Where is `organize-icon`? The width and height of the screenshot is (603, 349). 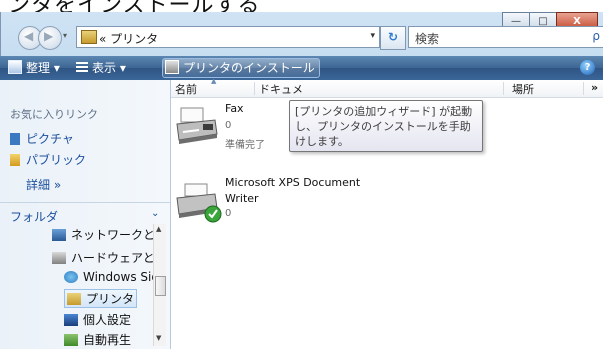 organize-icon is located at coordinates (15, 67).